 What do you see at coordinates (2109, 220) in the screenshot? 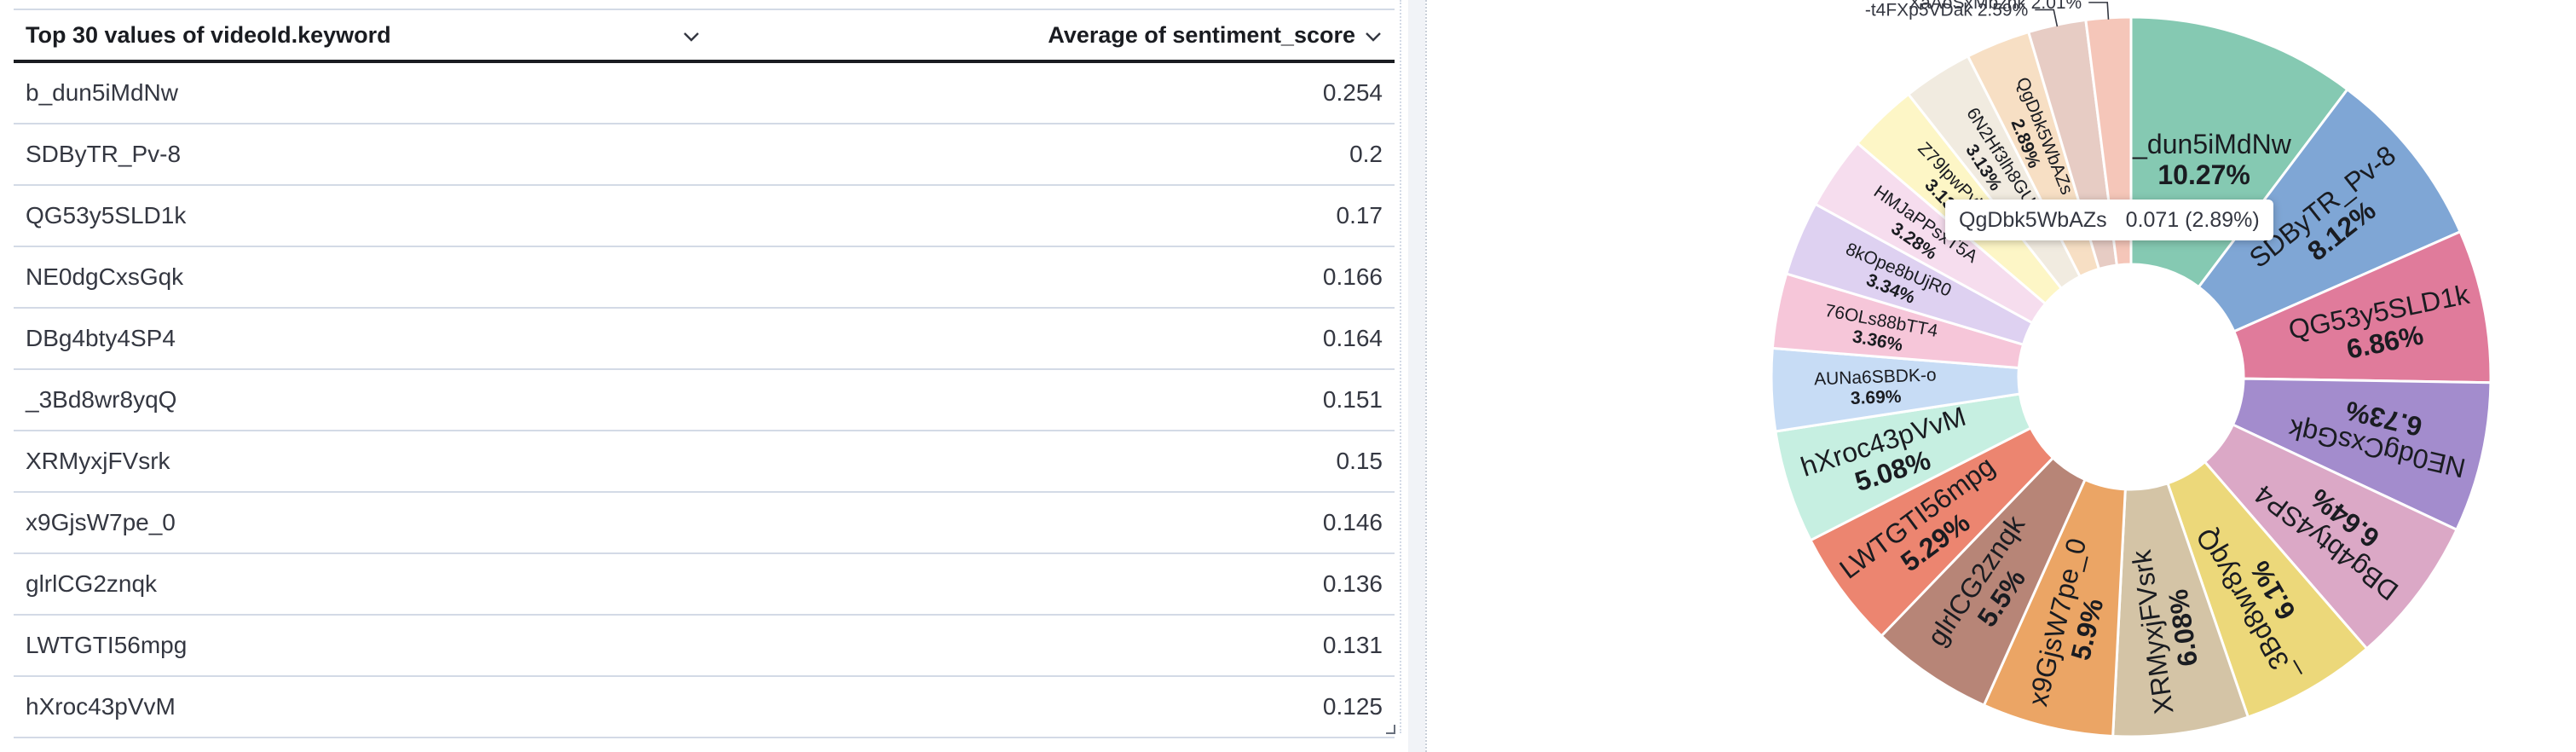
I see `chart-tooltip: QgDbk5WbAZs 0.071 (2.89%)` at bounding box center [2109, 220].